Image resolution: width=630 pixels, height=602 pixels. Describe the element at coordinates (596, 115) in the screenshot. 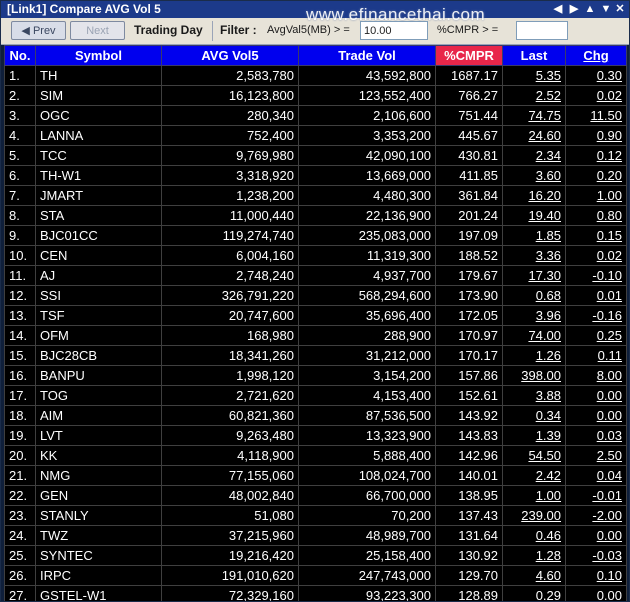

I see `row-chg: 11.50` at that location.